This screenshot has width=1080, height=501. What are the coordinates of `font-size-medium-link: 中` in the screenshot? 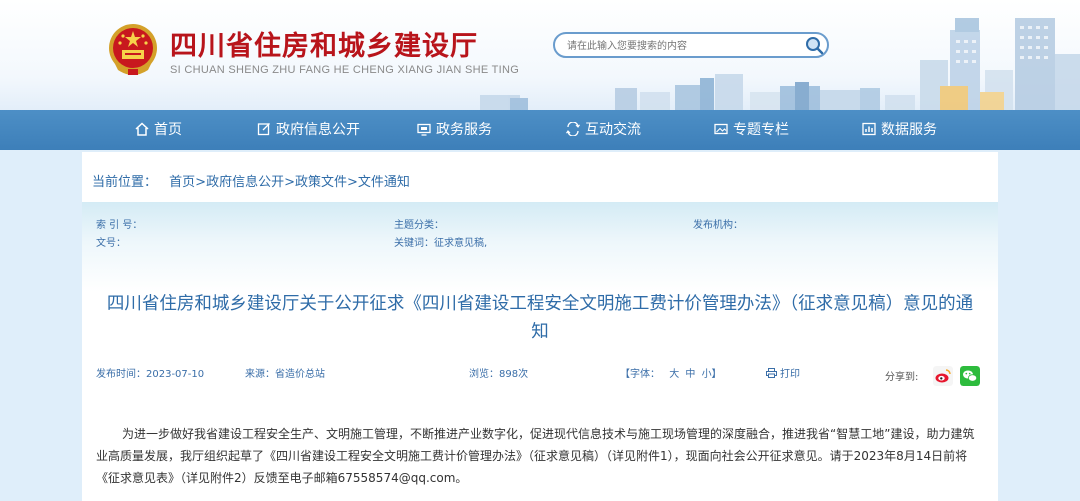 It's located at (690, 374).